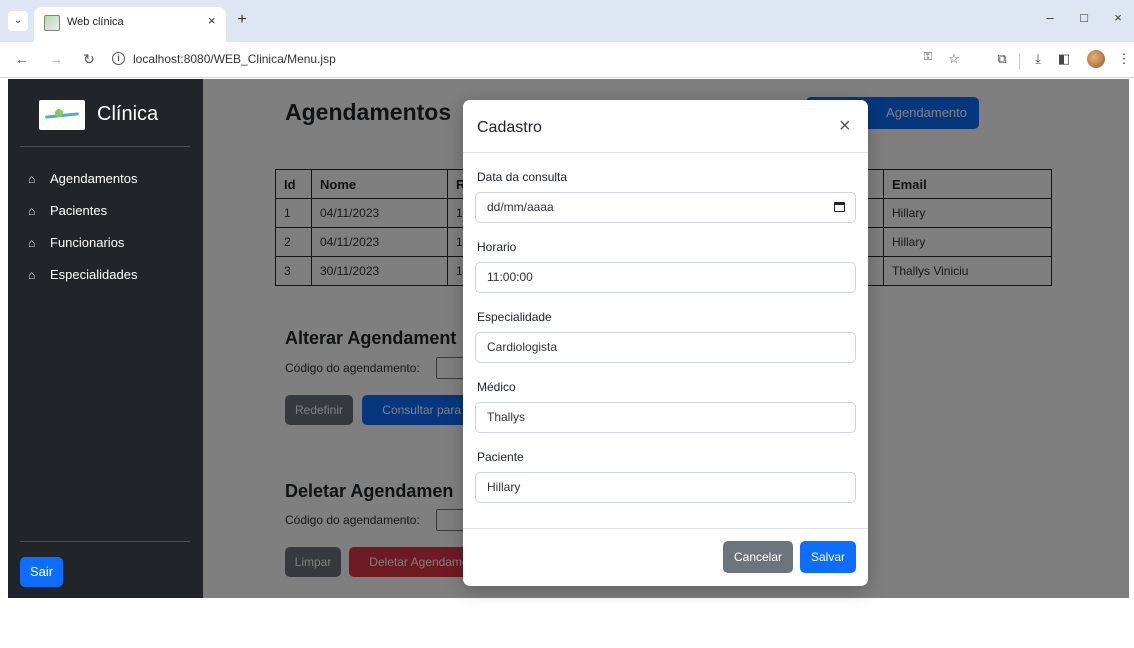 Image resolution: width=1134 pixels, height=648 pixels. What do you see at coordinates (1096, 59) in the screenshot?
I see `profile-avatar` at bounding box center [1096, 59].